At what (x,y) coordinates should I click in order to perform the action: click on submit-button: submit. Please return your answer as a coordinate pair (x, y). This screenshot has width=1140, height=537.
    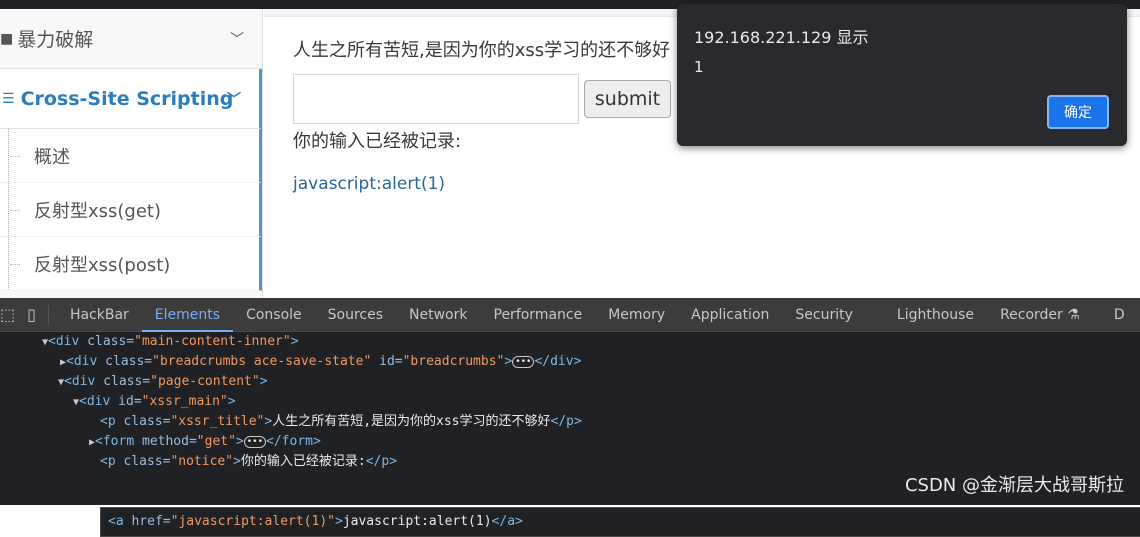
    Looking at the image, I should click on (627, 99).